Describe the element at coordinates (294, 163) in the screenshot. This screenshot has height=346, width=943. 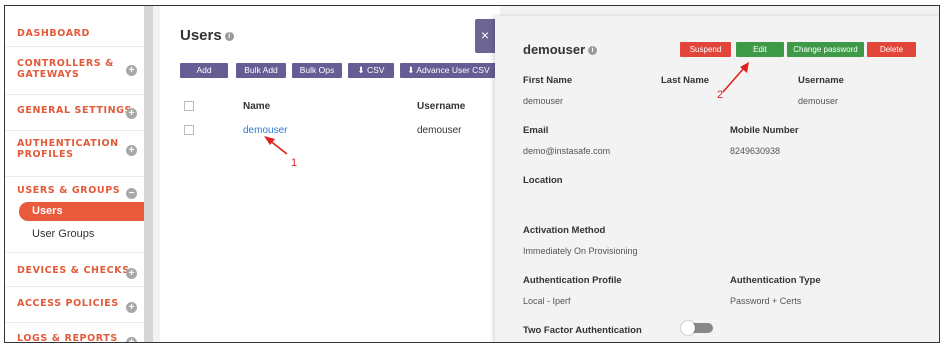
I see `annotation-label-1: 1` at that location.